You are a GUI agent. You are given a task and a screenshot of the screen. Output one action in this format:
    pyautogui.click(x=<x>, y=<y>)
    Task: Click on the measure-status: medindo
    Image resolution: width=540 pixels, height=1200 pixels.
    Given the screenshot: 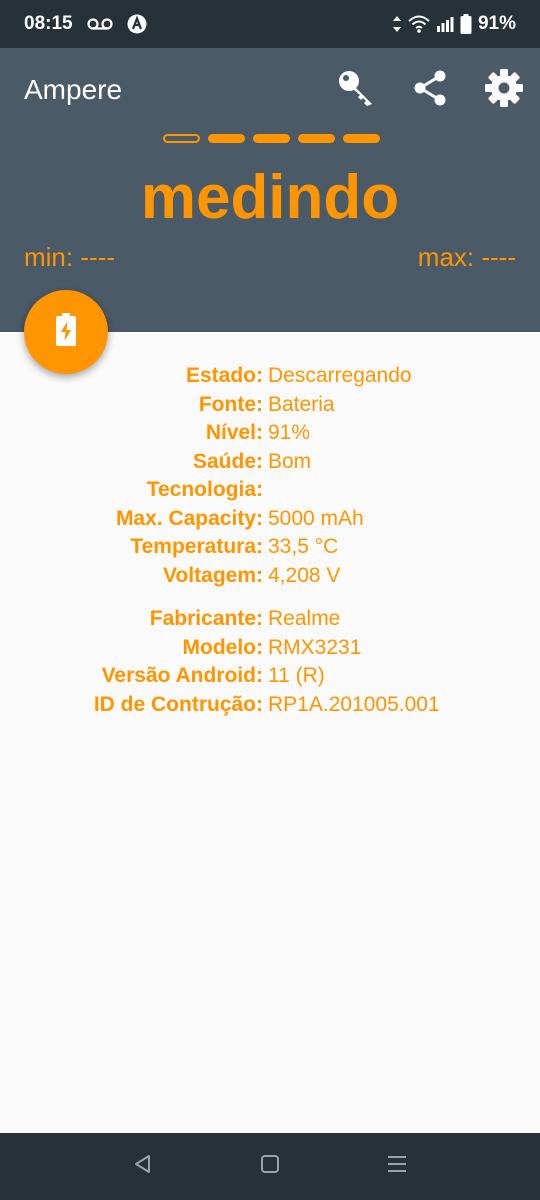 What is the action you would take?
    pyautogui.click(x=270, y=197)
    